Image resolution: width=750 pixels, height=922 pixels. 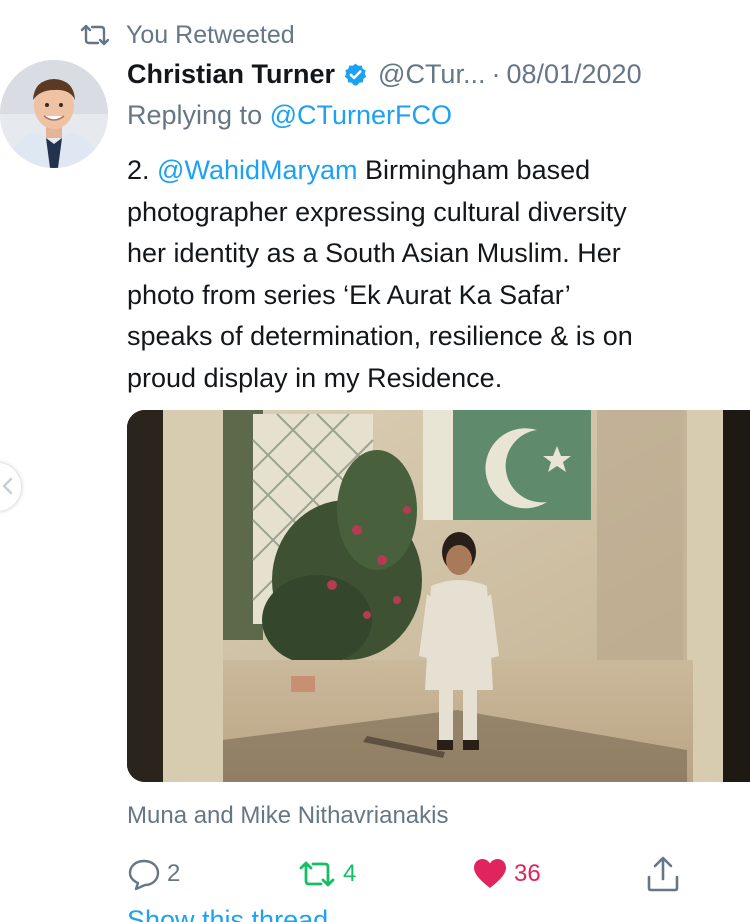 I want to click on reply-button: 2, so click(x=153, y=874).